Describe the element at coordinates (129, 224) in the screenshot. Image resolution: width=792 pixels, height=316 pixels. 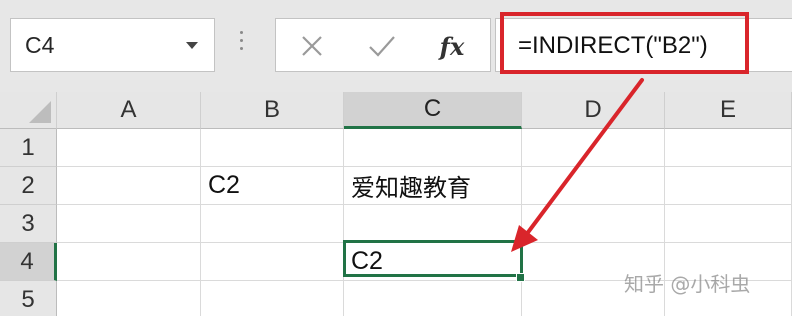
I see `cell-a3` at that location.